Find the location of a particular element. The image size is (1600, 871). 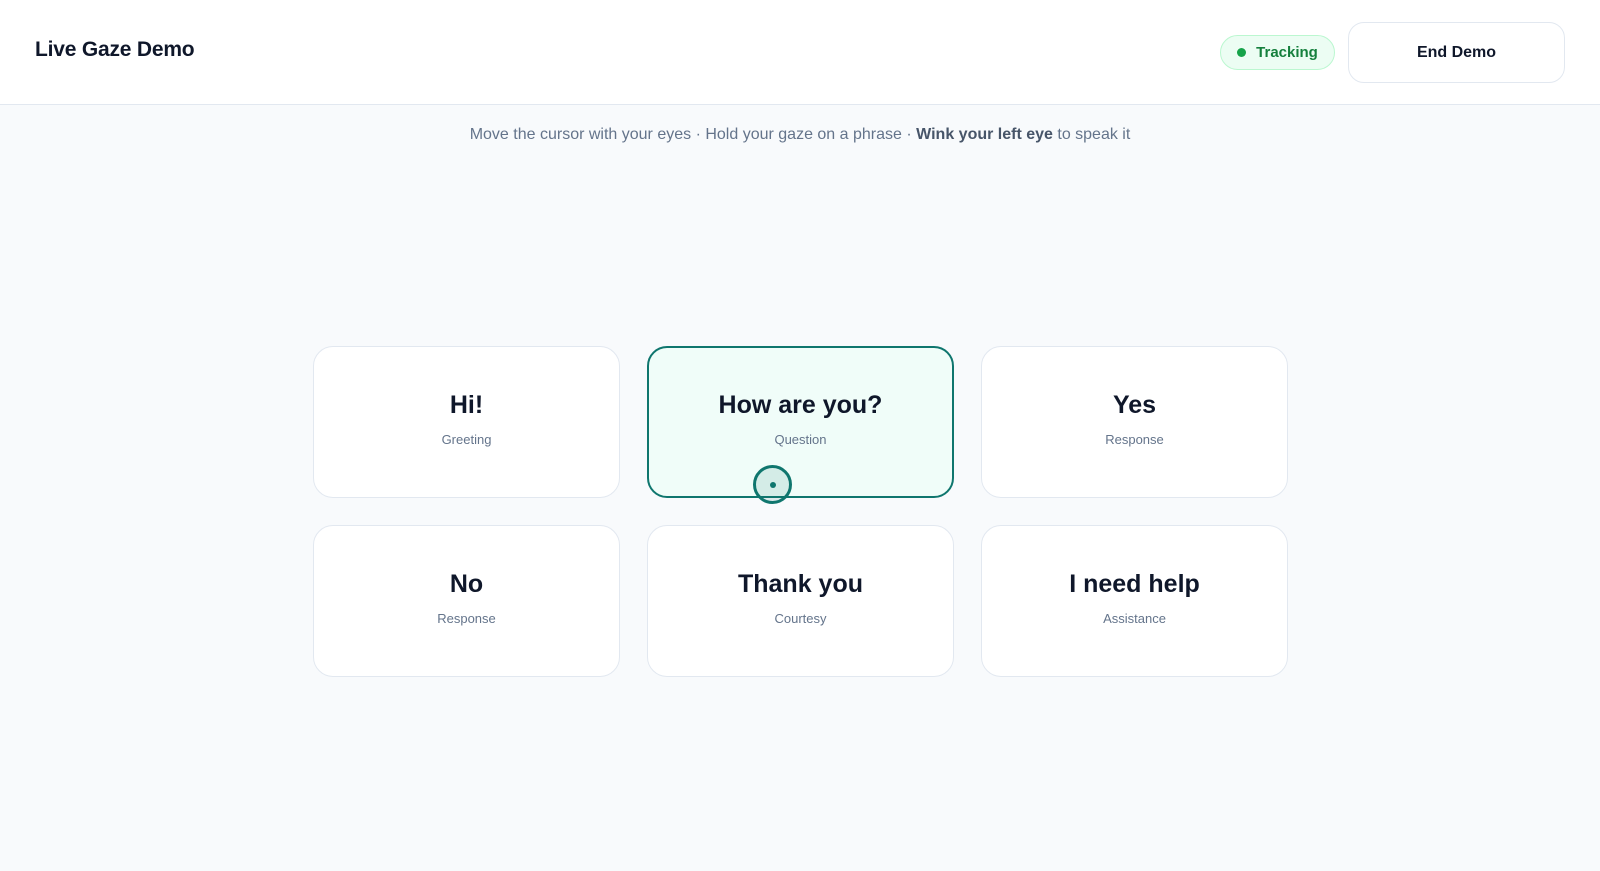

phrase-text: I need help is located at coordinates (1134, 584).